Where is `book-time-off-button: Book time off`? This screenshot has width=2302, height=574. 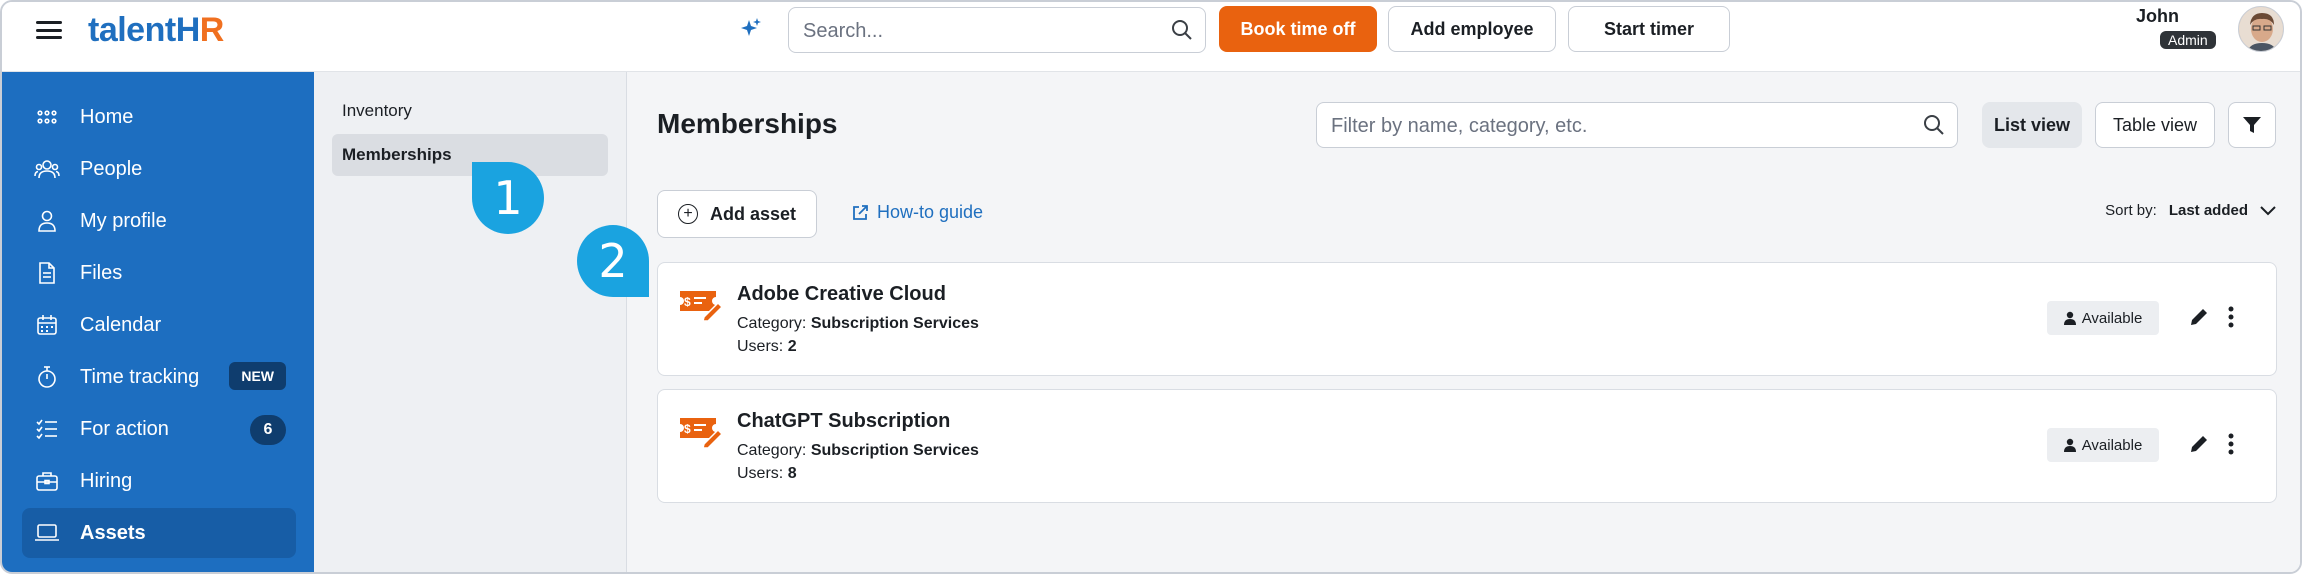 book-time-off-button: Book time off is located at coordinates (1298, 29).